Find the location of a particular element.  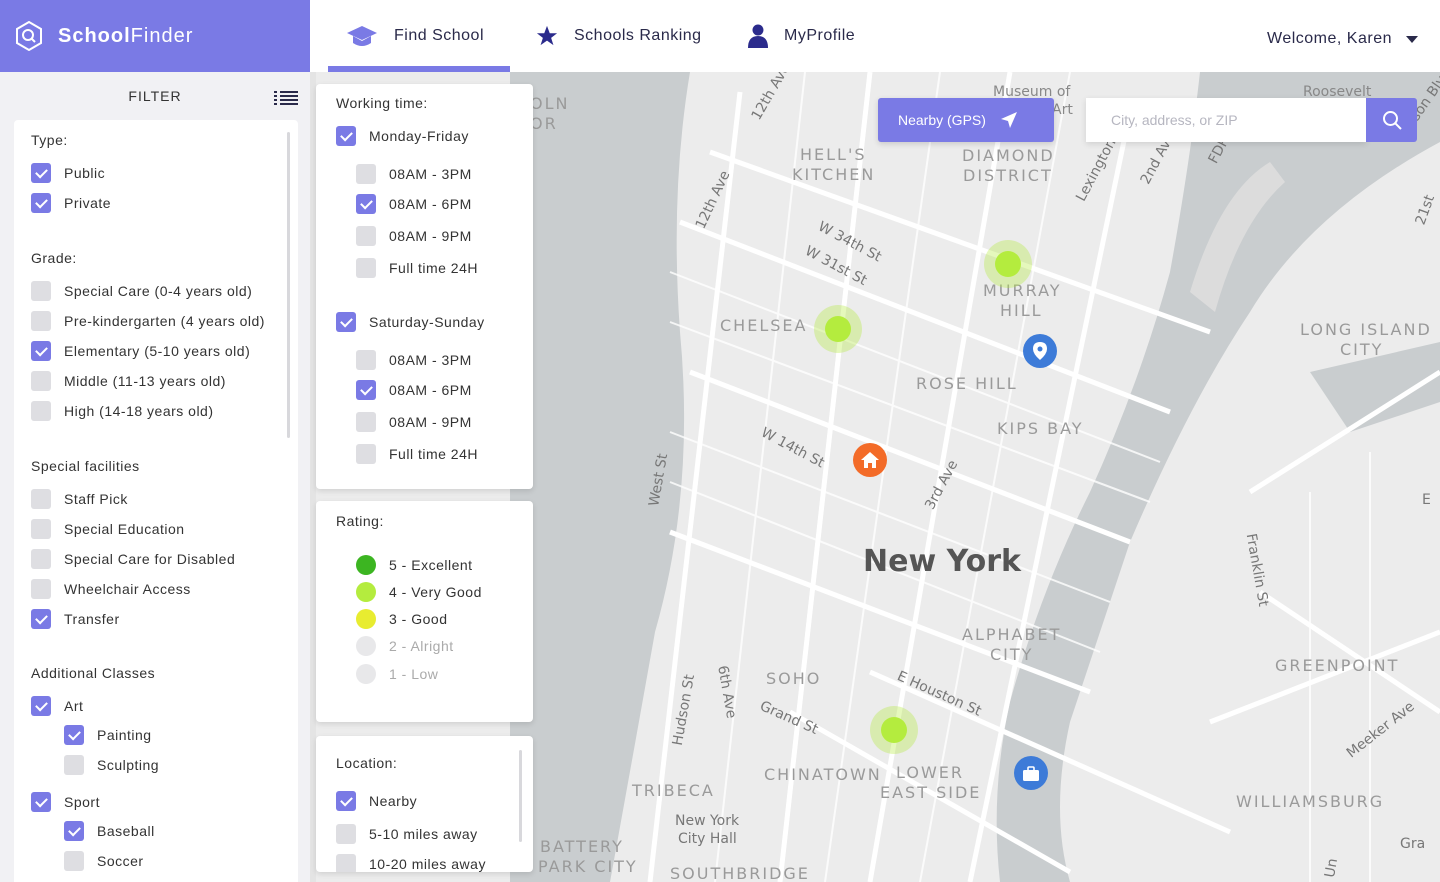

filter-header: FILTER is located at coordinates (155, 96).